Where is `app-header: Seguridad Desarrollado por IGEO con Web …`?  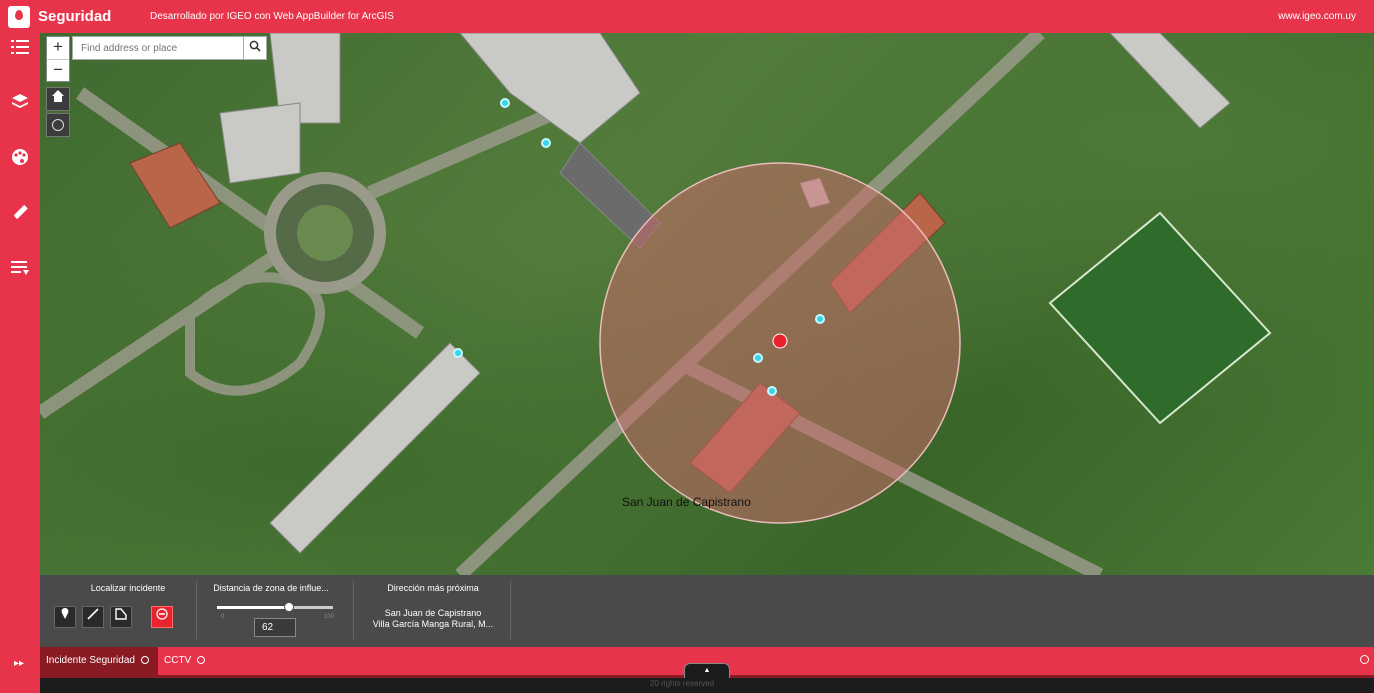 app-header: Seguridad Desarrollado por IGEO con Web … is located at coordinates (687, 16).